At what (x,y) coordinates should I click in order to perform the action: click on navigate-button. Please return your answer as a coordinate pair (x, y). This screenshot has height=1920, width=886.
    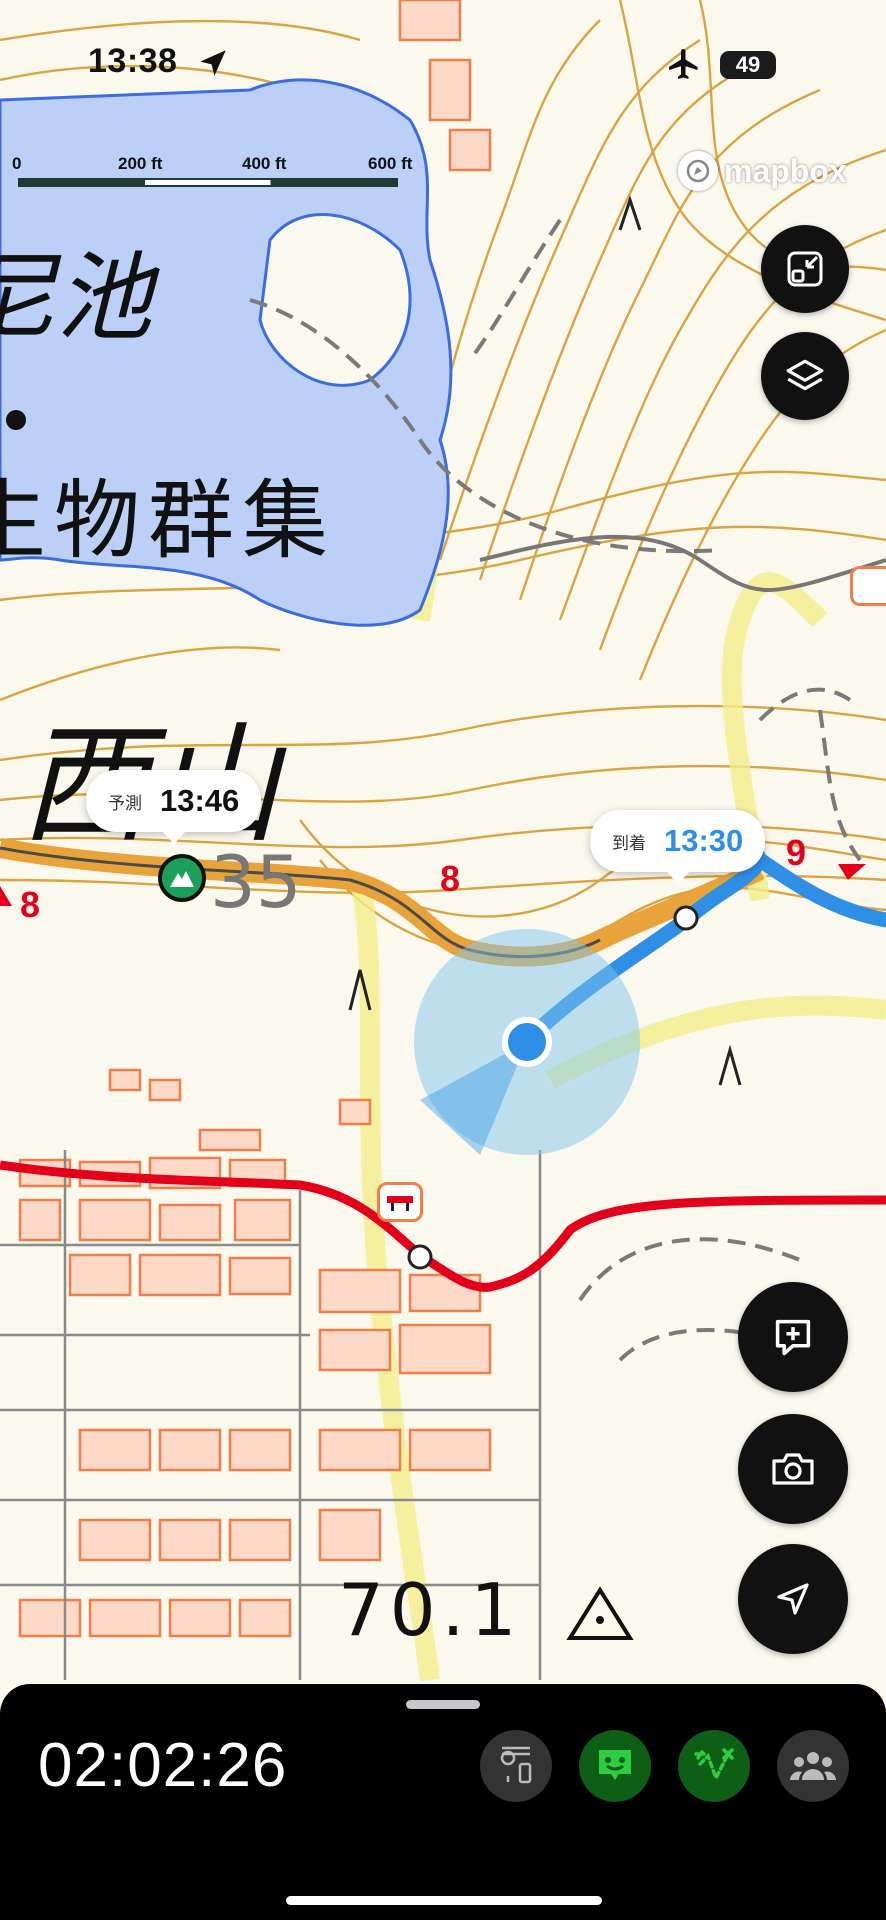
    Looking at the image, I should click on (793, 1599).